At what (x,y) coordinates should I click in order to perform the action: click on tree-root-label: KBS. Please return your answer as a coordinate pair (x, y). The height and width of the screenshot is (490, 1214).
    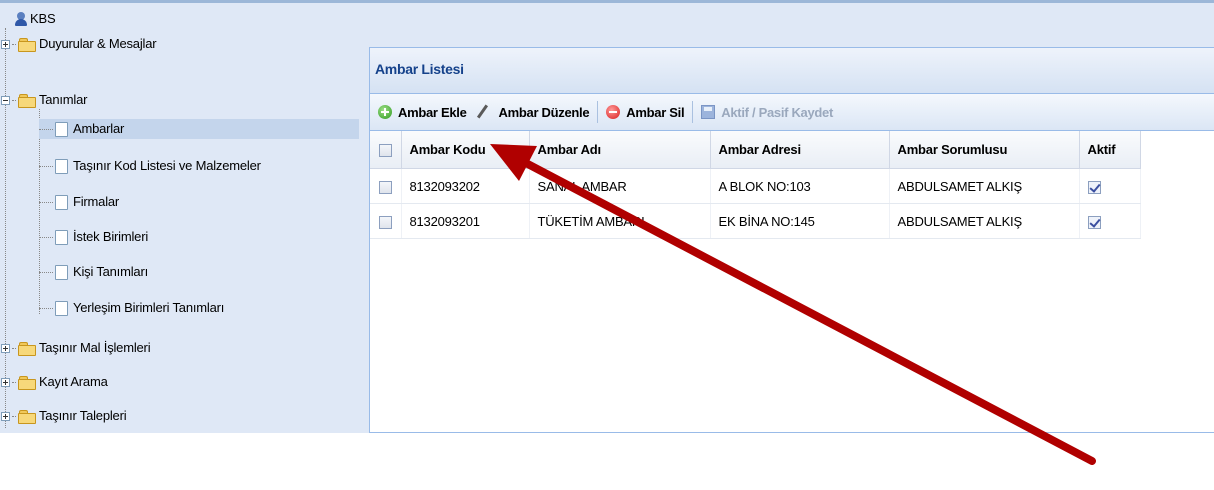
    Looking at the image, I should click on (43, 18).